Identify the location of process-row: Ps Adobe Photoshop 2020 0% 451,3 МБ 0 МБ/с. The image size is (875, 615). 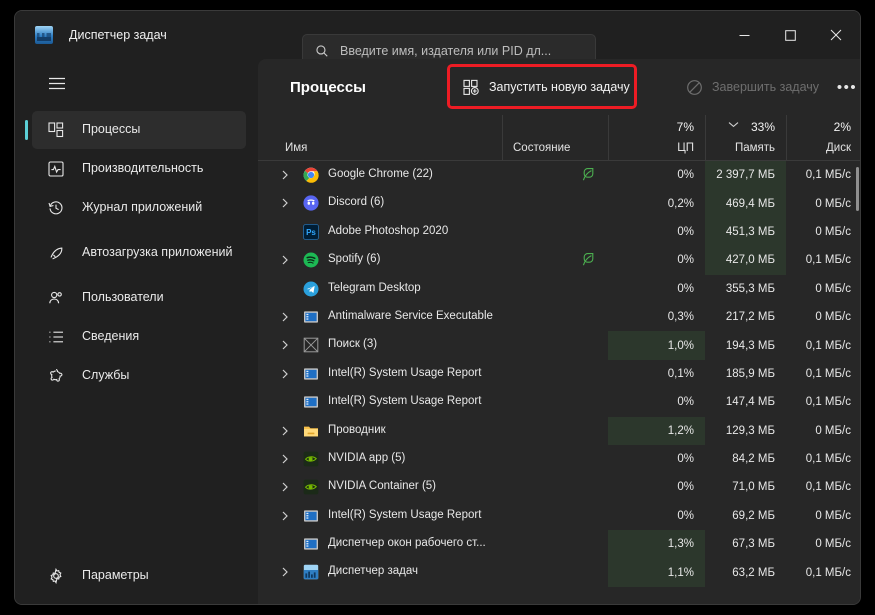
(559, 232).